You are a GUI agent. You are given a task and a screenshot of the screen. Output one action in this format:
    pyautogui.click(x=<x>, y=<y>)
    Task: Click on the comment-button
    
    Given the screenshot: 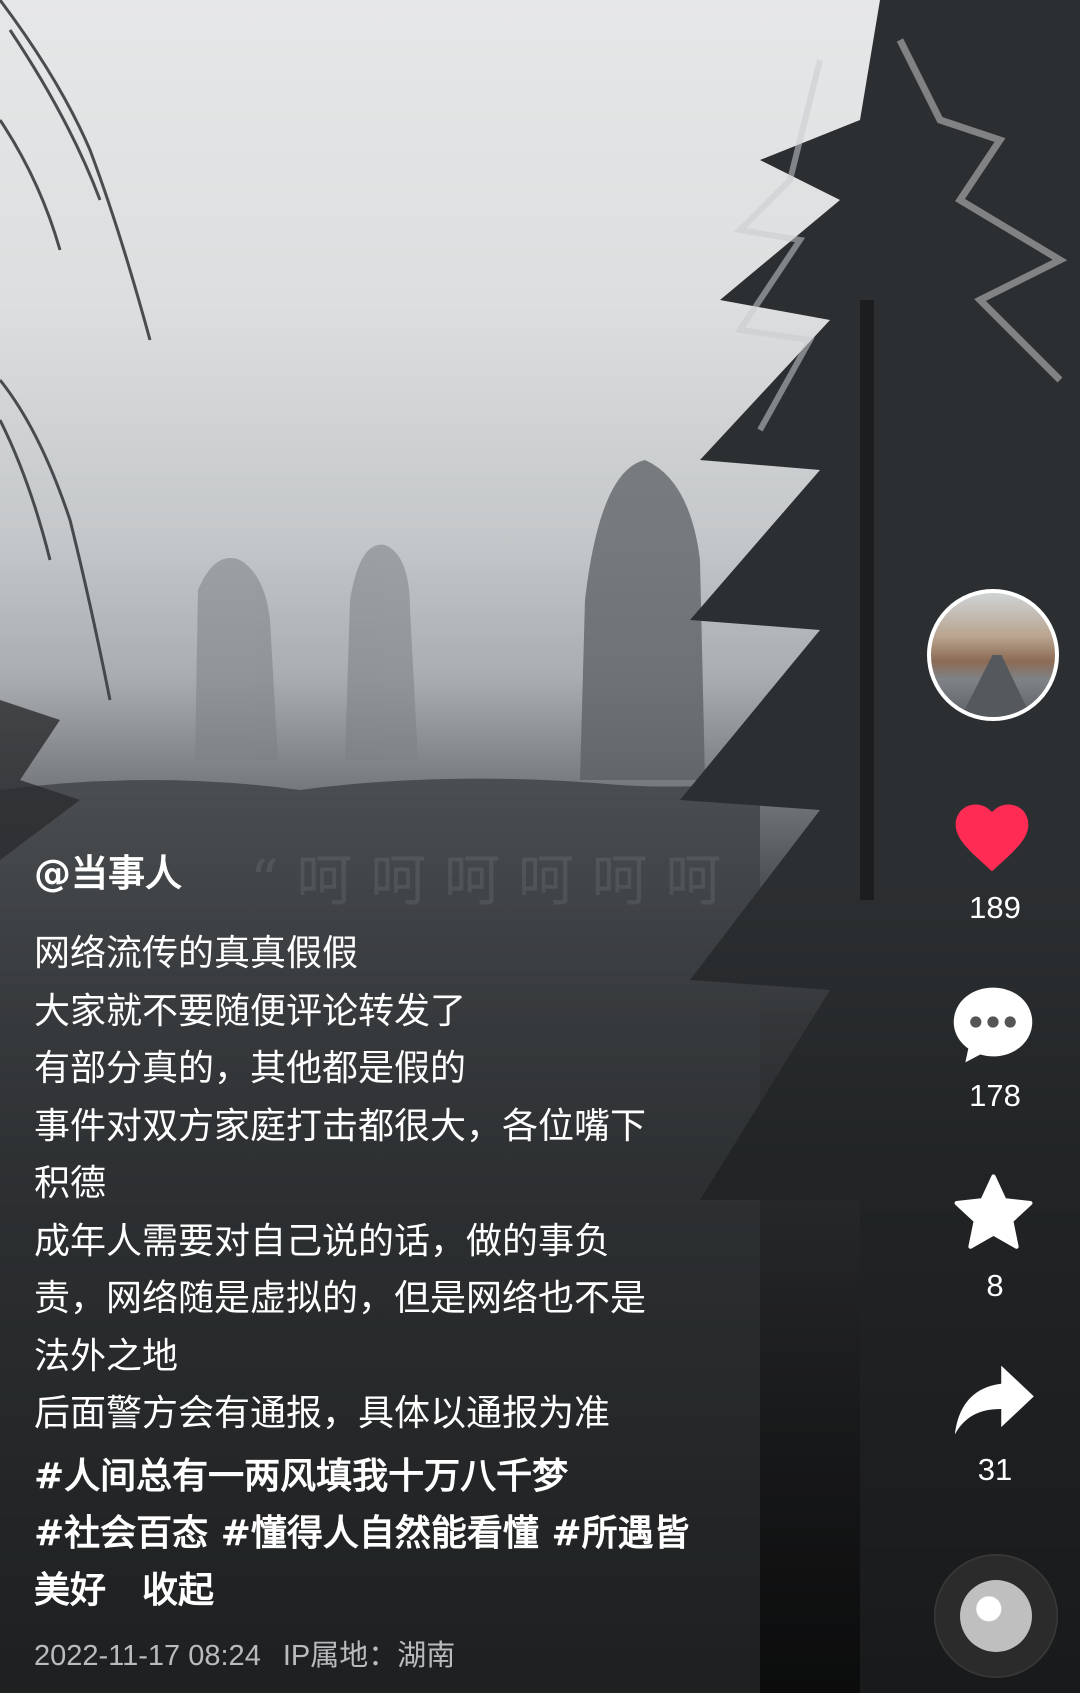 What is the action you would take?
    pyautogui.click(x=993, y=1027)
    